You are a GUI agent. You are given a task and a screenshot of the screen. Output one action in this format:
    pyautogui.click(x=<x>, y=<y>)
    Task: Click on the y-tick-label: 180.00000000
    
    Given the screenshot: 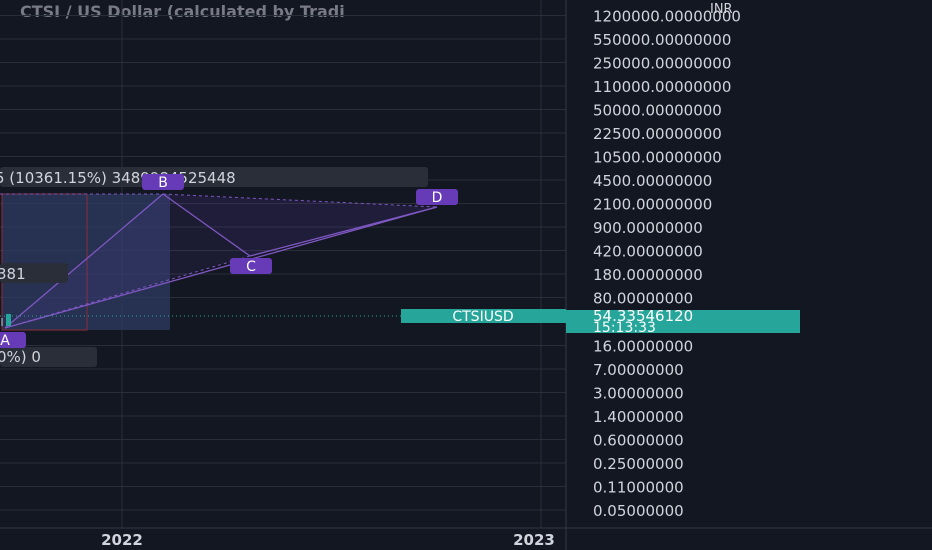 What is the action you would take?
    pyautogui.click(x=648, y=275)
    